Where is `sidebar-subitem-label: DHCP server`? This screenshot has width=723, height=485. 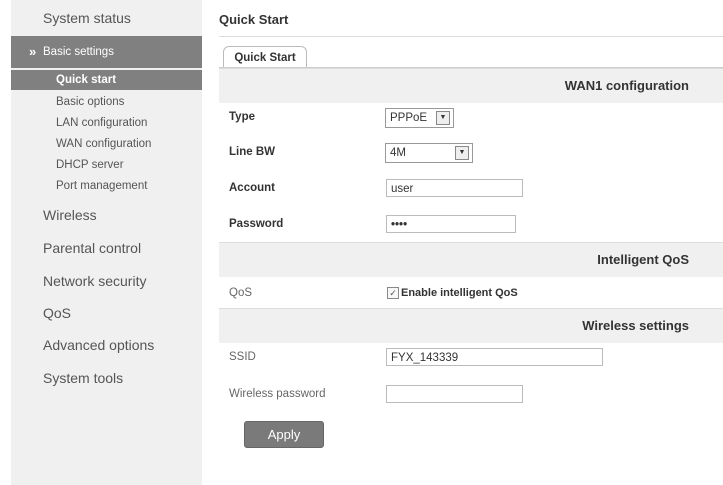 sidebar-subitem-label: DHCP server is located at coordinates (90, 165).